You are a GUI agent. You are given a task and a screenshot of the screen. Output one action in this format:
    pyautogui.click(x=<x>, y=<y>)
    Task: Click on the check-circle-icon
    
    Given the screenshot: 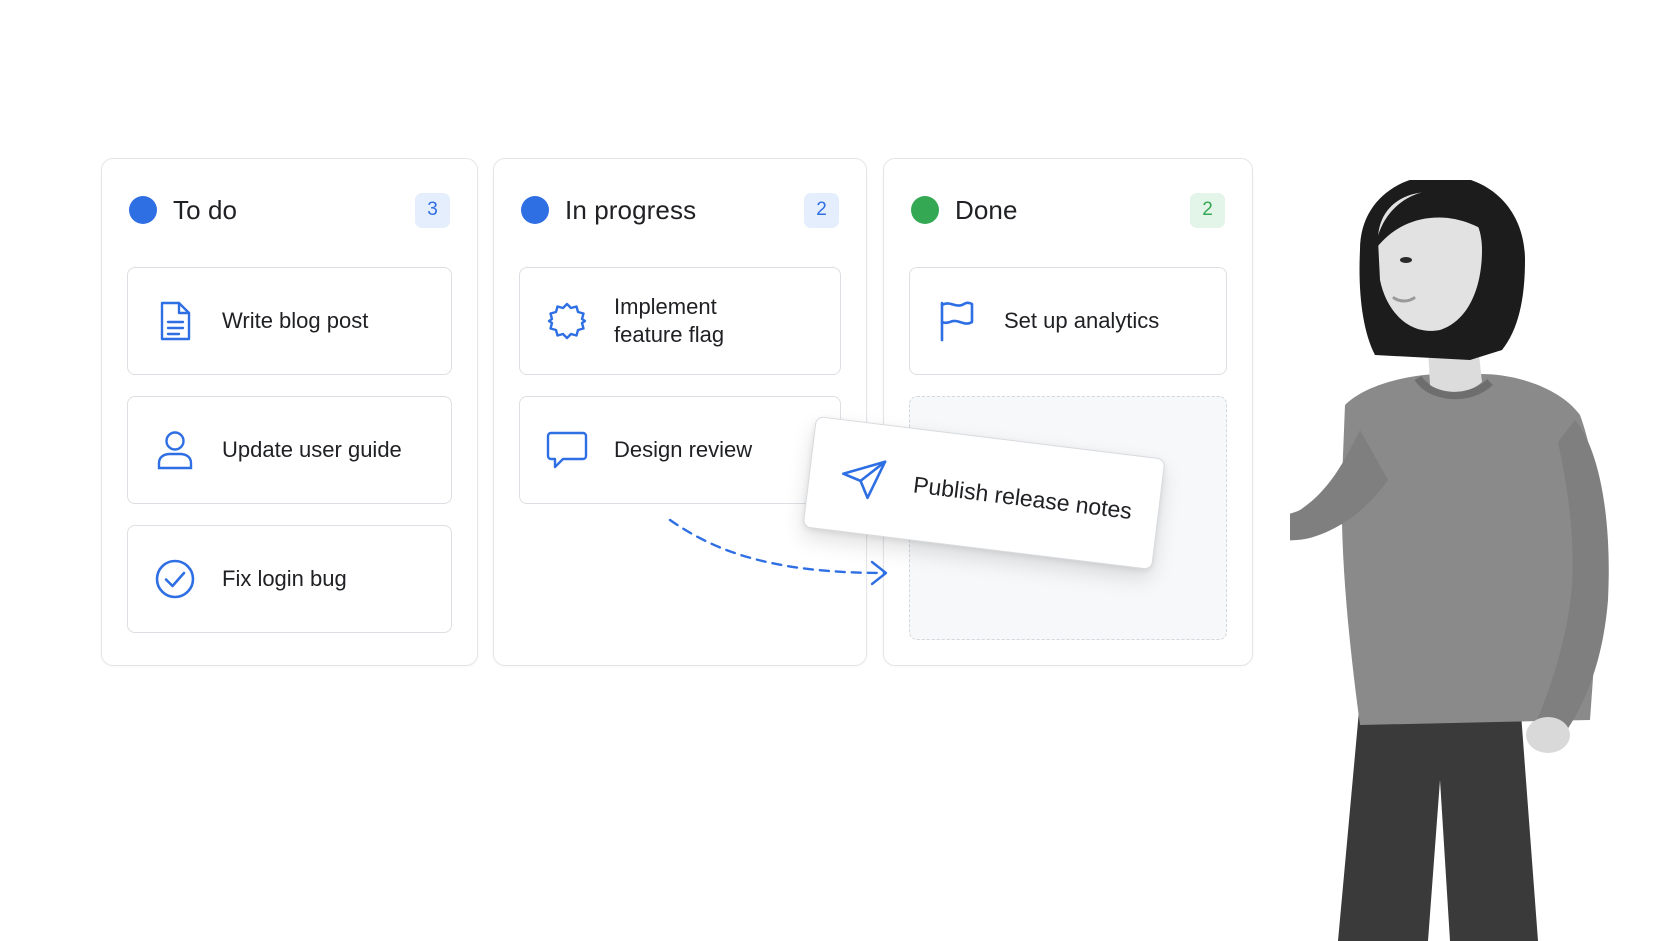 What is the action you would take?
    pyautogui.click(x=175, y=579)
    